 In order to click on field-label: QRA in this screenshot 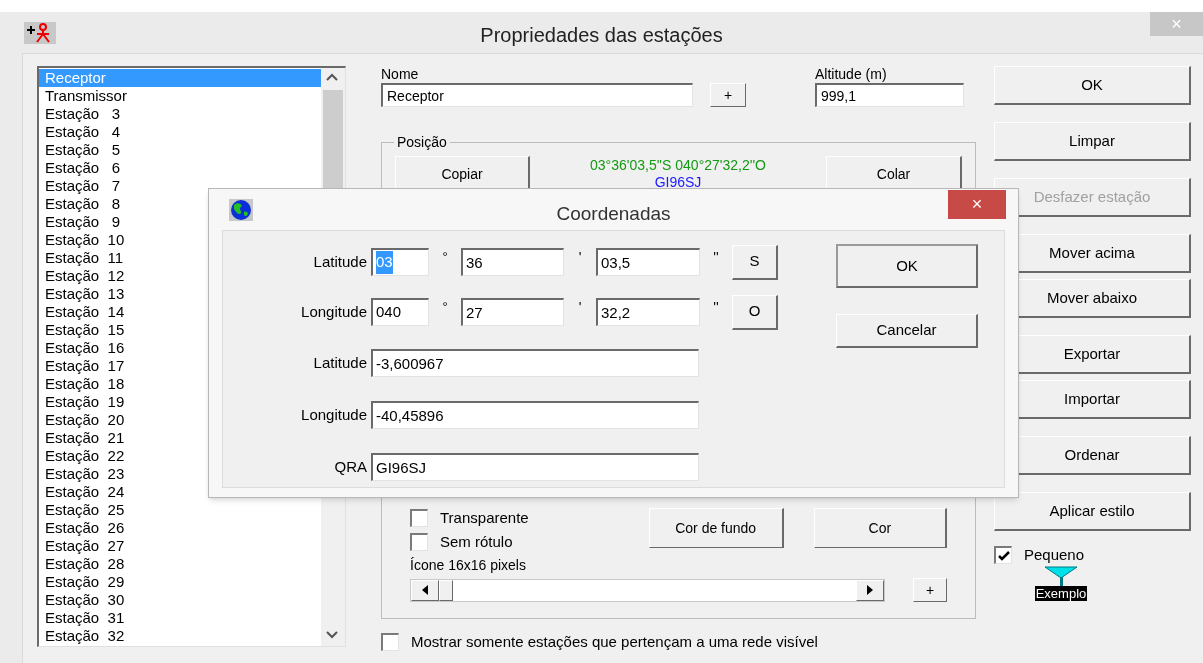, I will do `click(350, 466)`.